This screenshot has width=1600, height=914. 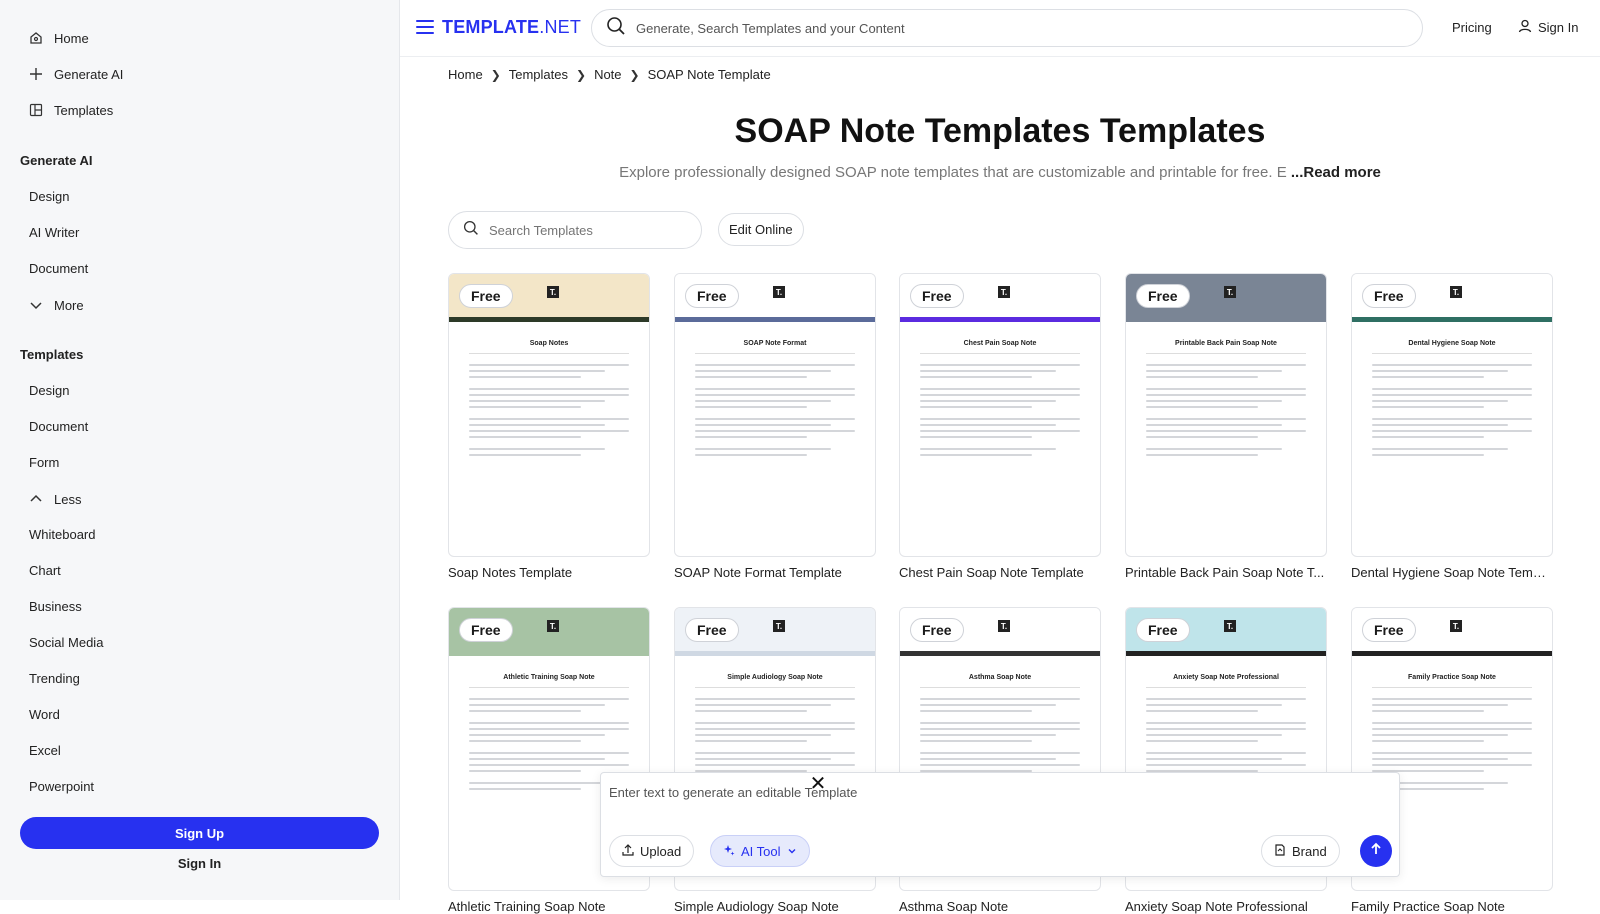 I want to click on edit-online-button: Edit Online, so click(x=761, y=229).